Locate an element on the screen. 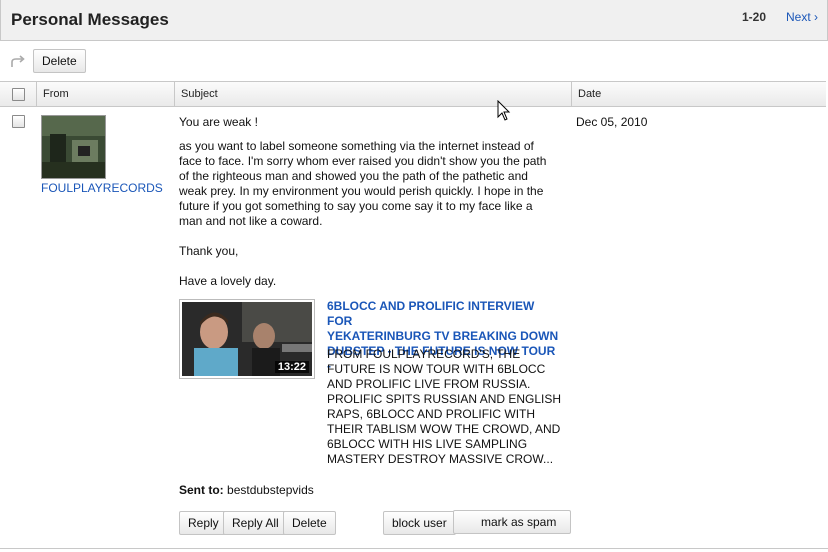 This screenshot has width=828, height=552. toolbar-delete-button: Delete is located at coordinates (59, 61).